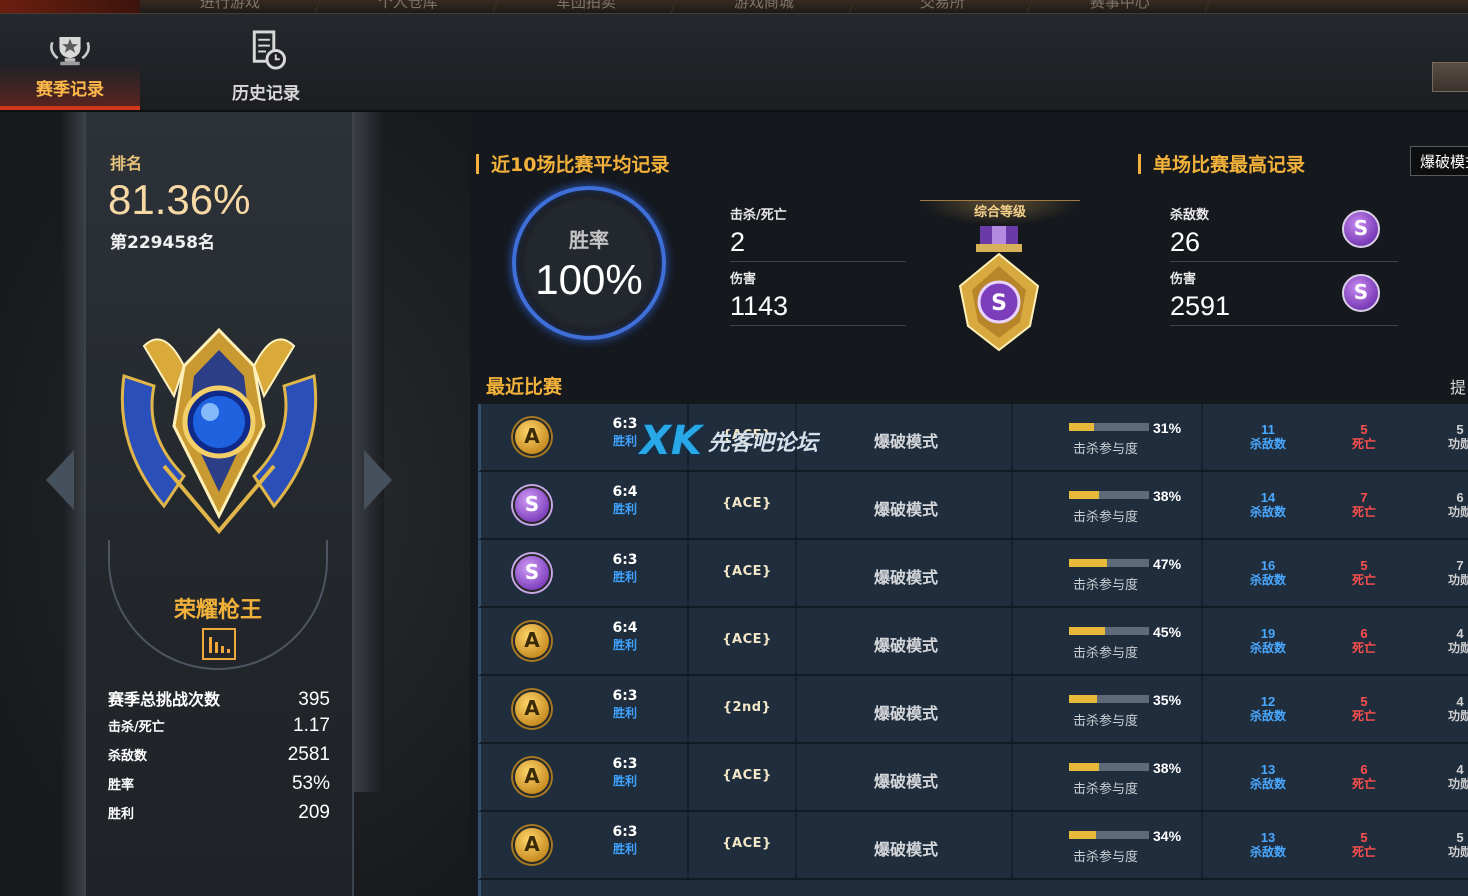 This screenshot has height=896, width=1468. I want to click on avg-kd-label: 击杀/死亡, so click(758, 215).